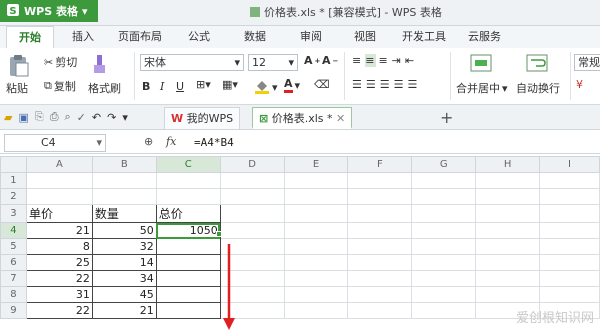  What do you see at coordinates (188, 164) in the screenshot?
I see `column-header: C` at bounding box center [188, 164].